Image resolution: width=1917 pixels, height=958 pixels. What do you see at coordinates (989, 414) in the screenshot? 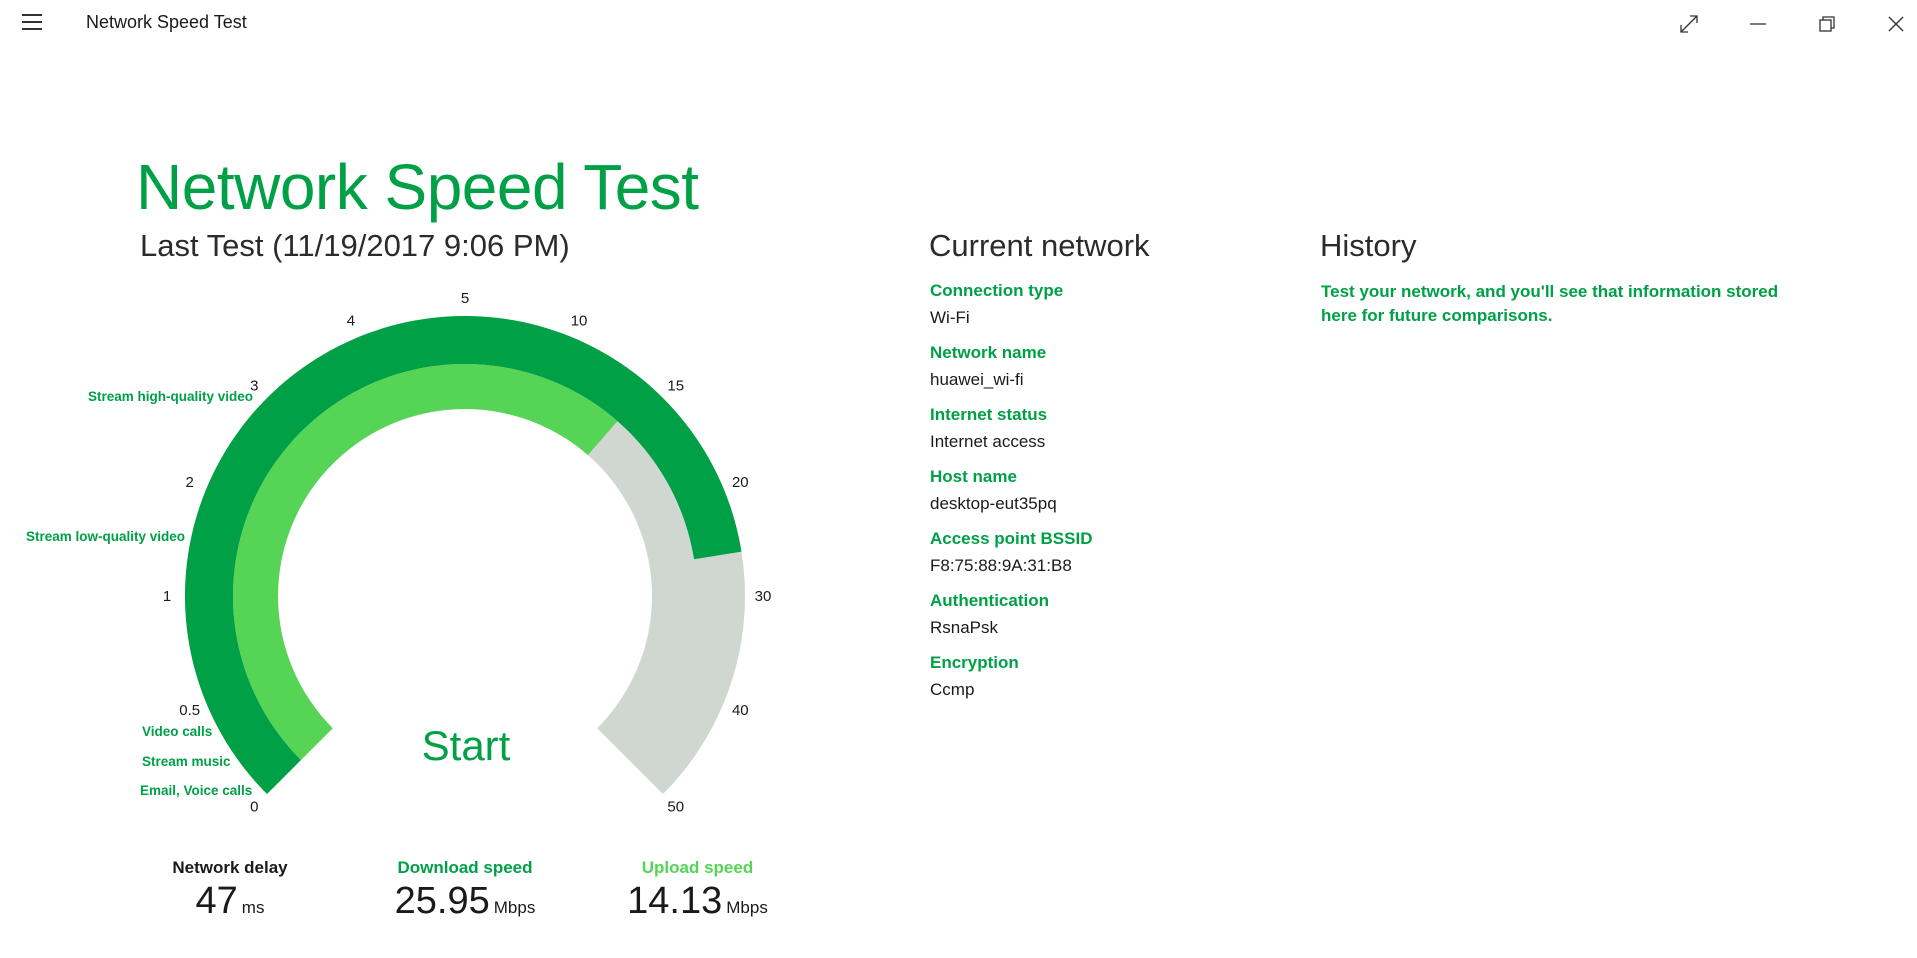
I see `field-label: Internet status` at bounding box center [989, 414].